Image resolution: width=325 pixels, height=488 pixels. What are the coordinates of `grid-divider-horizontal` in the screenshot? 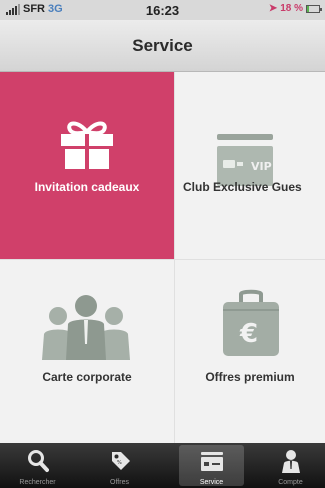 It's located at (162, 259).